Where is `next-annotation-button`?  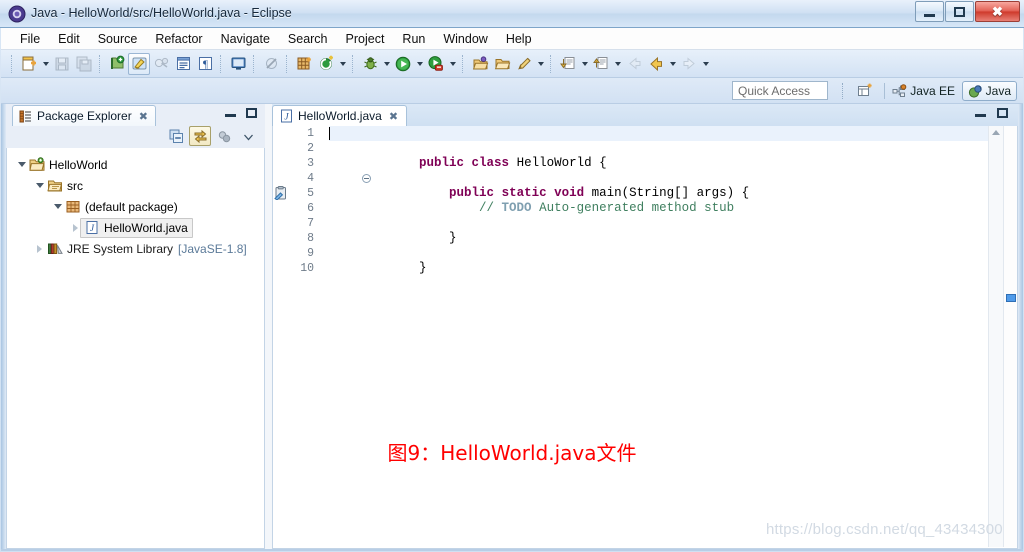
next-annotation-button is located at coordinates (568, 64).